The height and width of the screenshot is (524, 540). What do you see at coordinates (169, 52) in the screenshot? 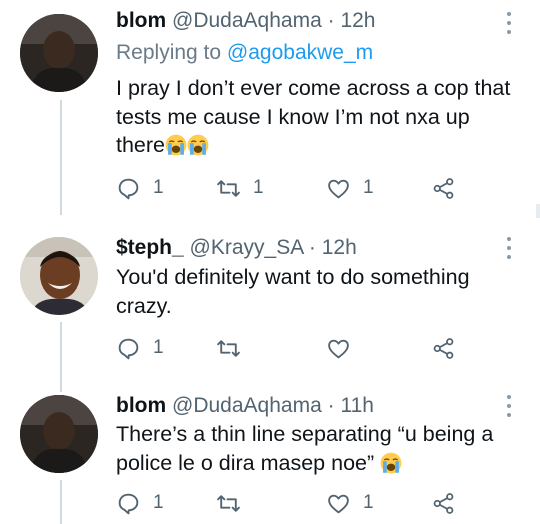
I see `replying-prefix: Replying to` at bounding box center [169, 52].